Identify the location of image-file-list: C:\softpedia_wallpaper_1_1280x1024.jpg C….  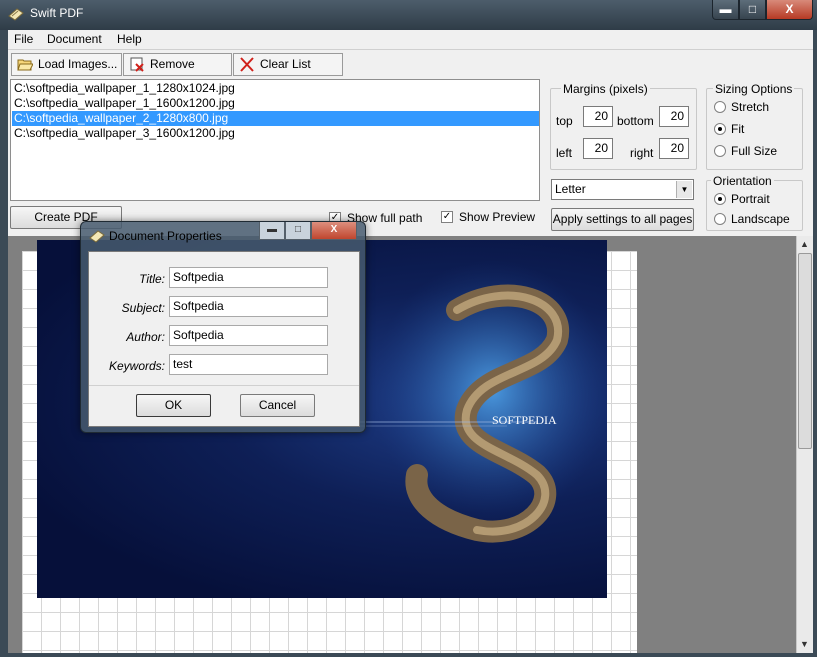
(275, 140).